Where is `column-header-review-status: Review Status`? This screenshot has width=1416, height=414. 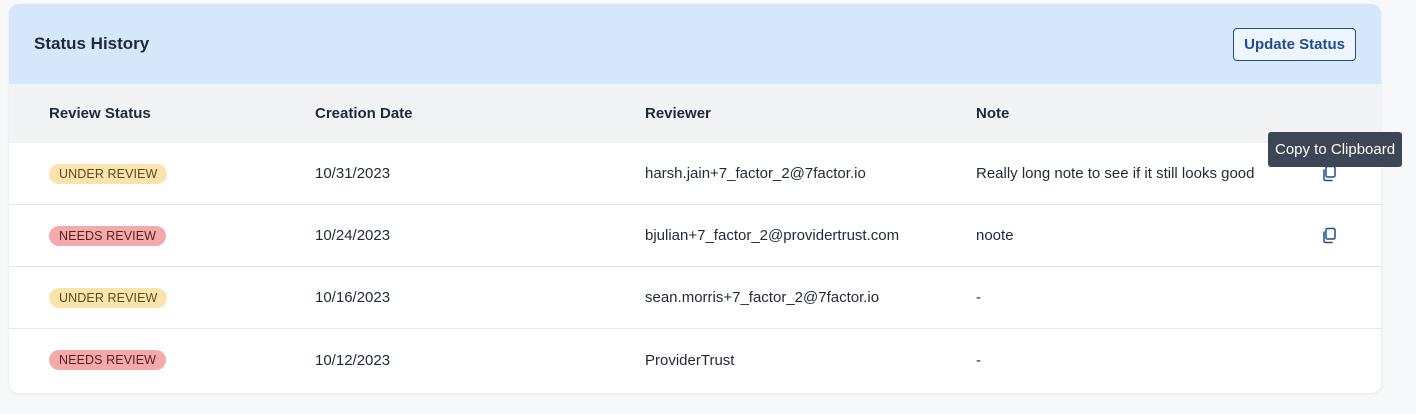
column-header-review-status: Review Status is located at coordinates (100, 113).